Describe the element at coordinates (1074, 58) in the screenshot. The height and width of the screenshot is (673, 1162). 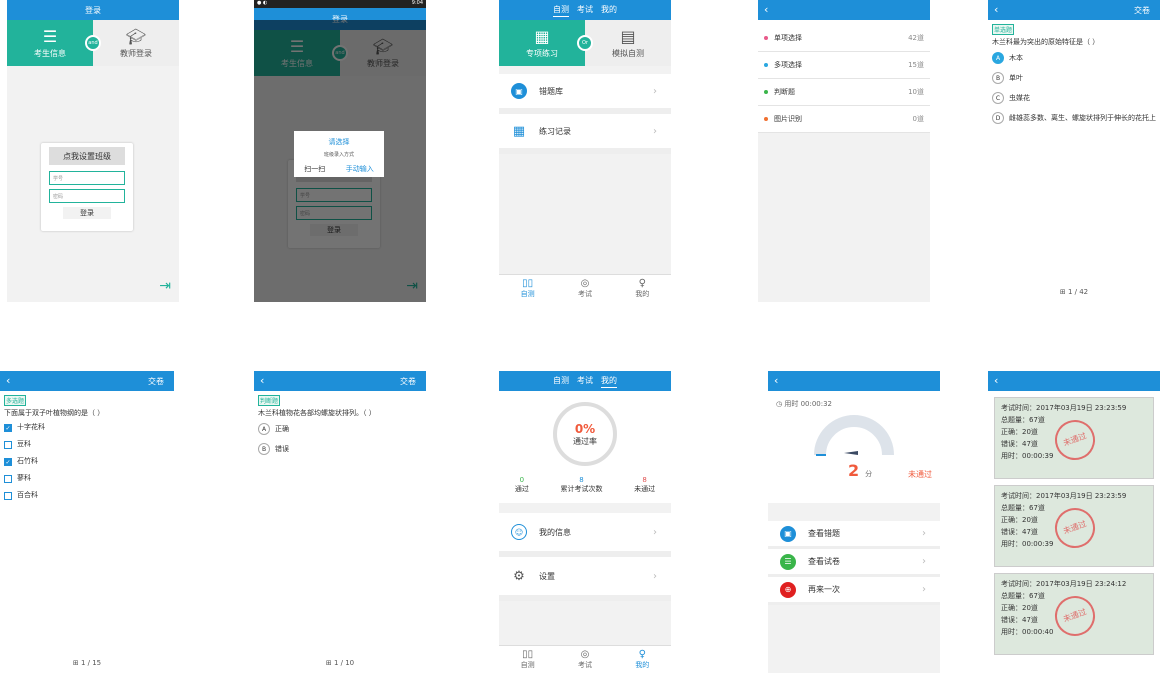
I see `option-a: A 木本` at that location.